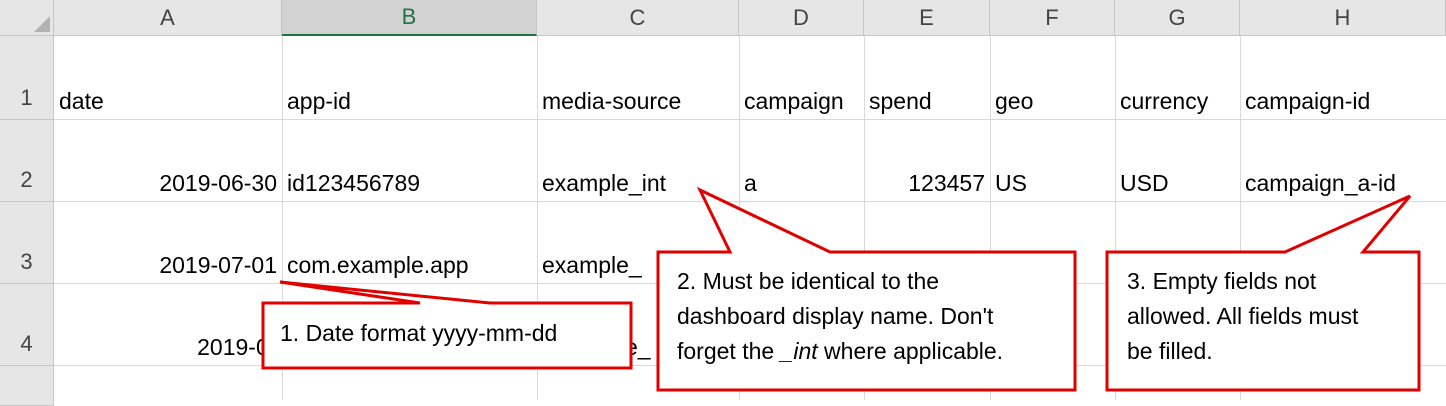 This screenshot has width=1446, height=406. What do you see at coordinates (808, 281) in the screenshot?
I see `callout-2-line-1: 2. Must be identical to the` at bounding box center [808, 281].